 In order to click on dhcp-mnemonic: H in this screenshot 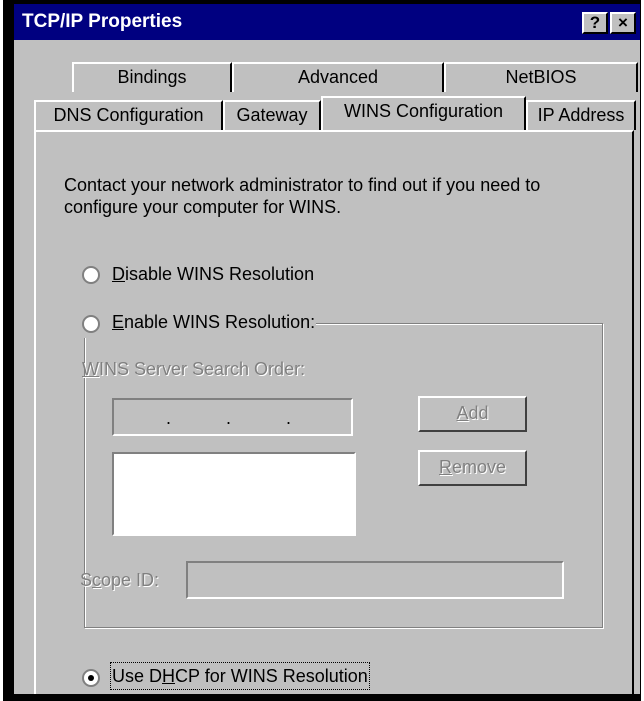, I will do `click(169, 676)`.